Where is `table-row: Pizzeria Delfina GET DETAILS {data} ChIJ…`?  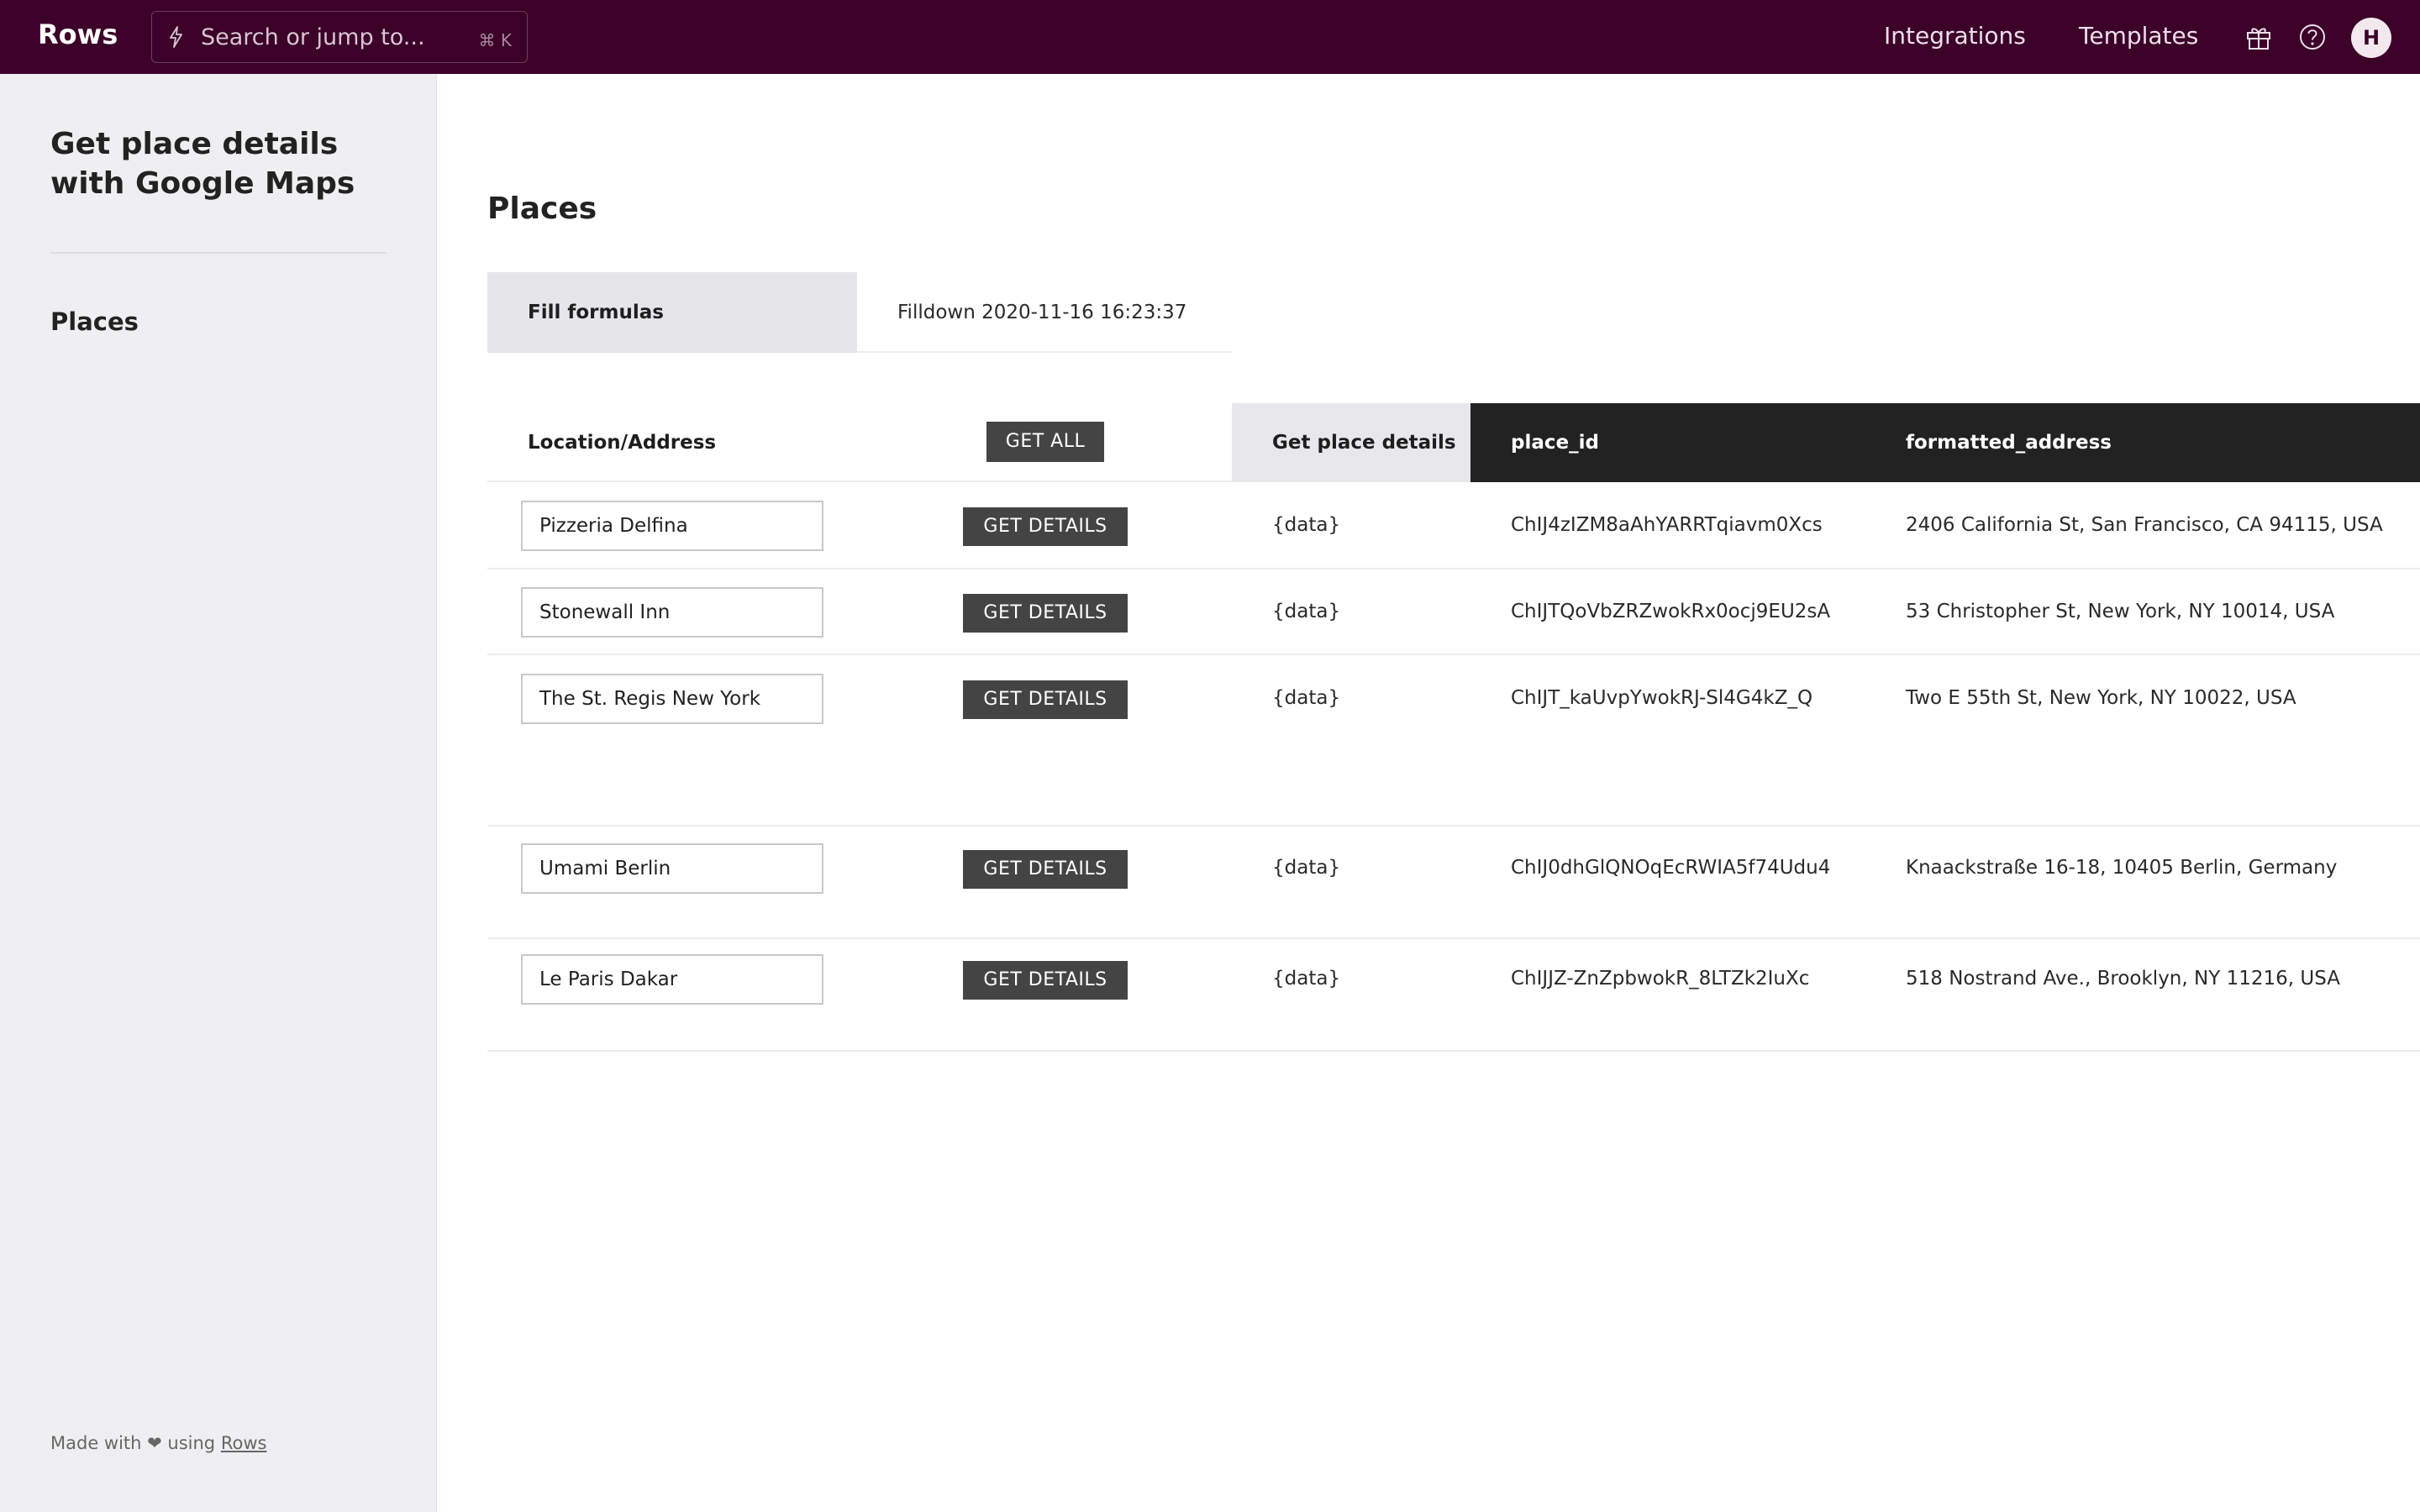 table-row: Pizzeria Delfina GET DETAILS {data} ChIJ… is located at coordinates (1453, 526).